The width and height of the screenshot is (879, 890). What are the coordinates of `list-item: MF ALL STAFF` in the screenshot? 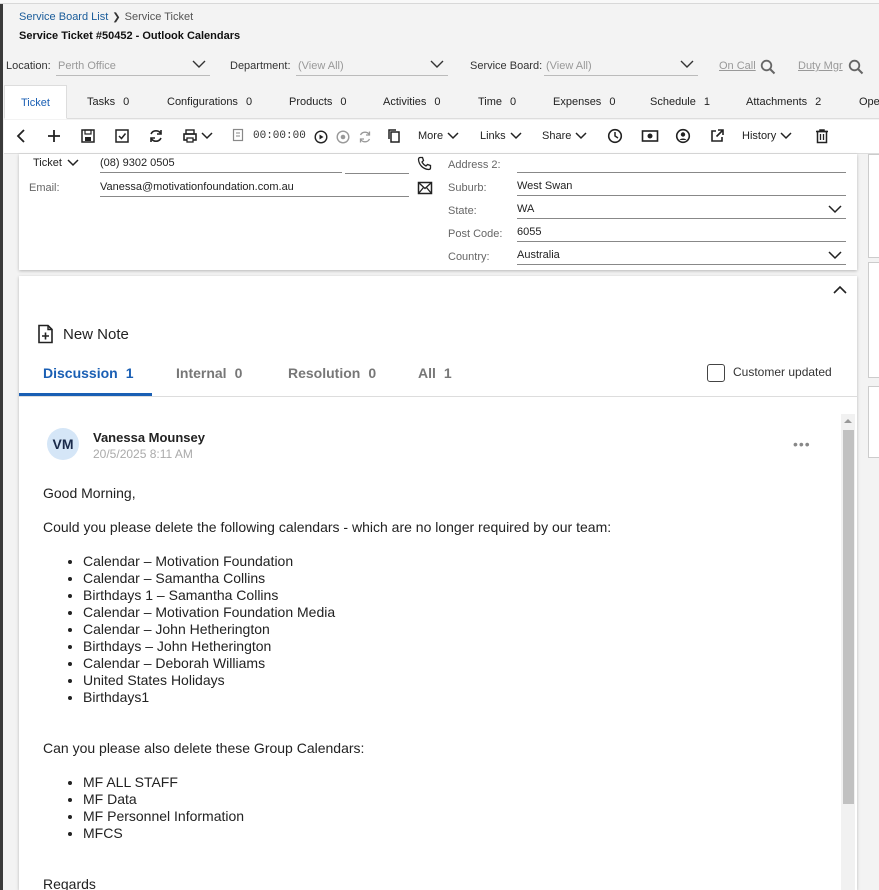 It's located at (458, 782).